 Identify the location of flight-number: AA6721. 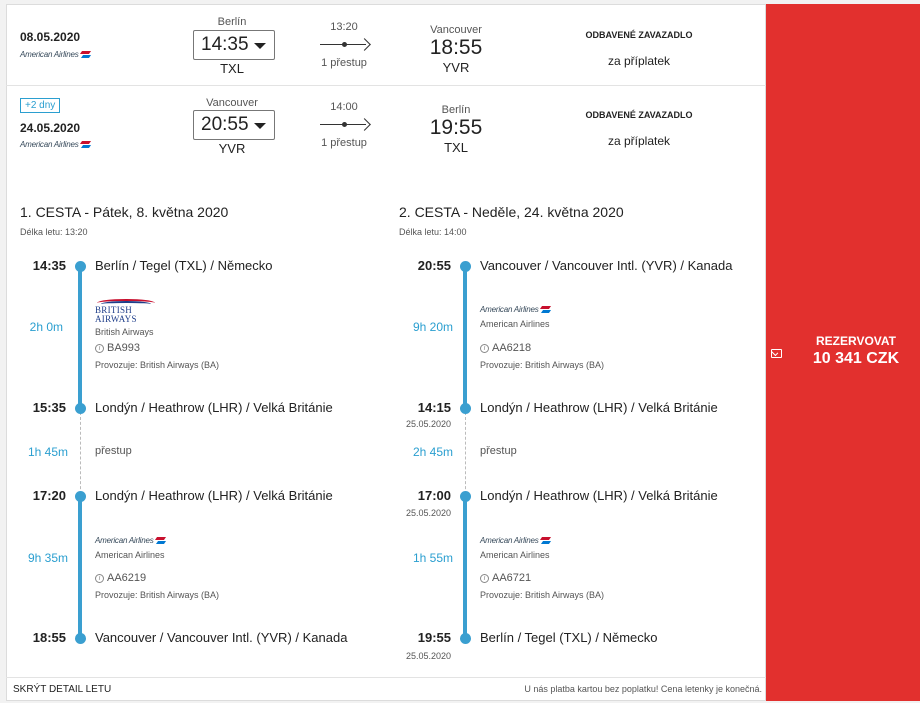
(512, 578).